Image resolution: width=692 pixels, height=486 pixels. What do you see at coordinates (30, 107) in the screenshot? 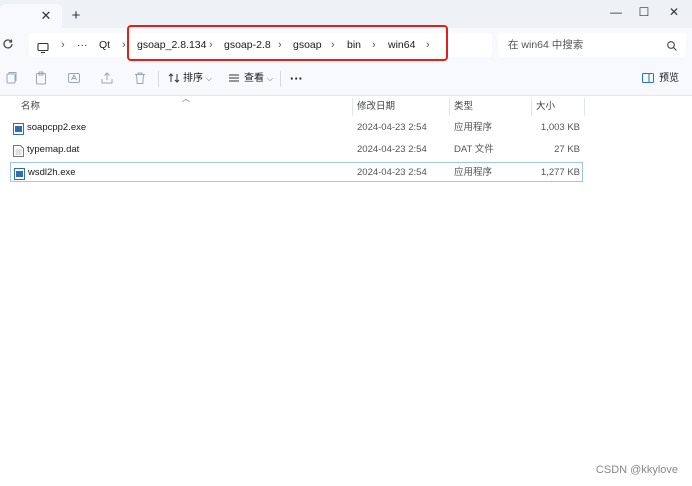
I see `column-header-name: 名称` at bounding box center [30, 107].